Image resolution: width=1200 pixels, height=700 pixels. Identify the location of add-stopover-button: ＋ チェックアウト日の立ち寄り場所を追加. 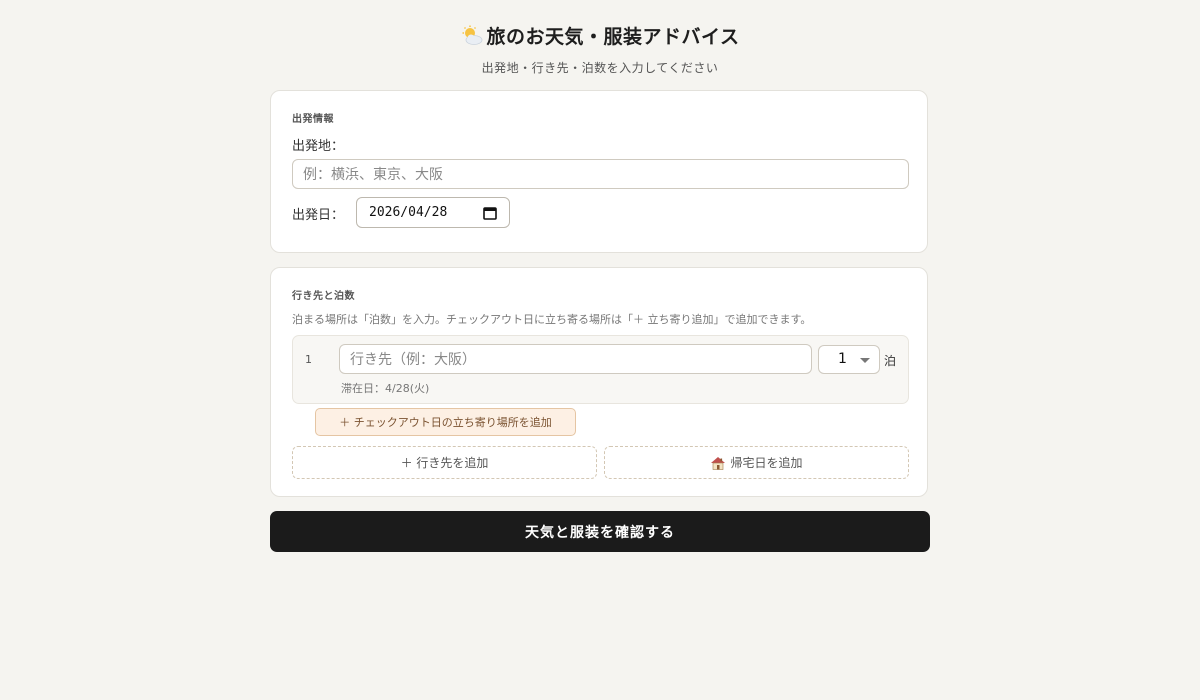
(445, 422).